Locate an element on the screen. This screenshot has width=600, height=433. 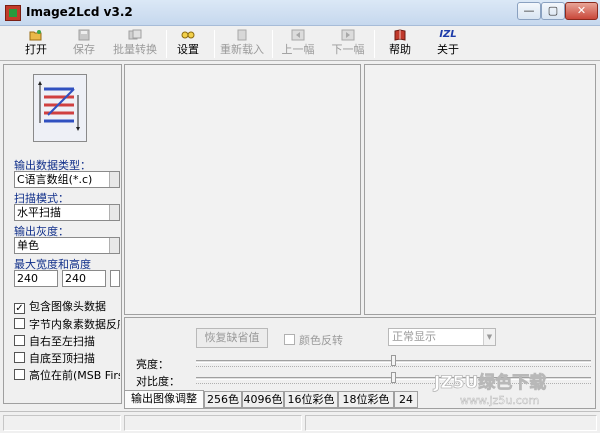
max-width-input: 240 is located at coordinates (36, 278).